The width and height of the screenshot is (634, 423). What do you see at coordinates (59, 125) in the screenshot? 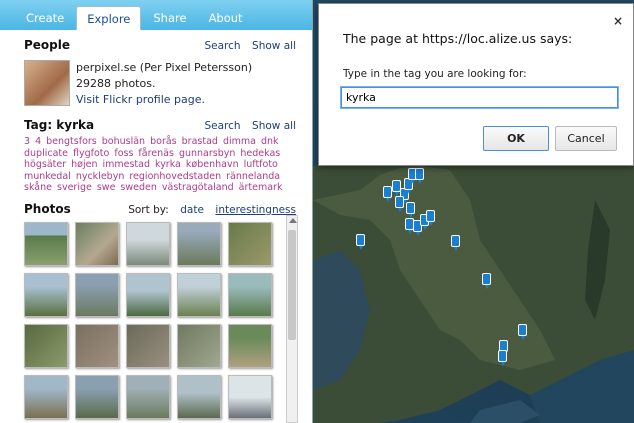
I see `tag-title: Tag: kyrka` at bounding box center [59, 125].